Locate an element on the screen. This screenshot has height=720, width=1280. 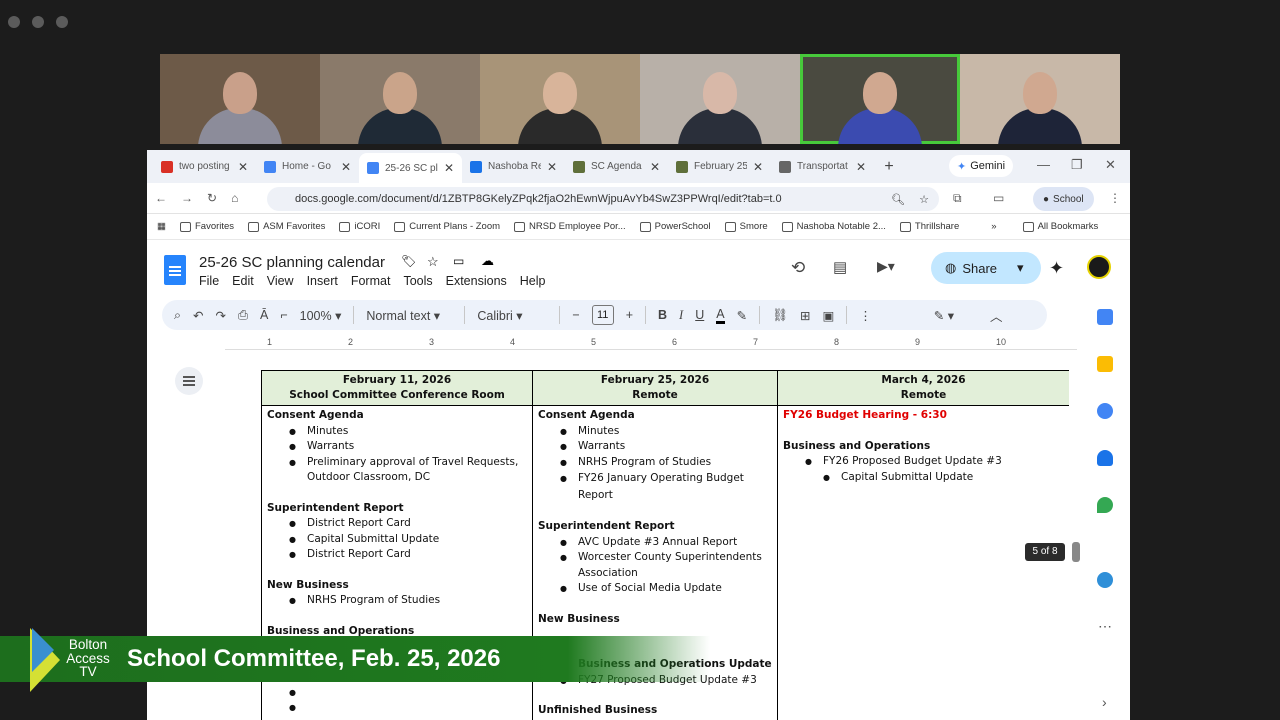
history-icon: ⟲ is located at coordinates (798, 268).